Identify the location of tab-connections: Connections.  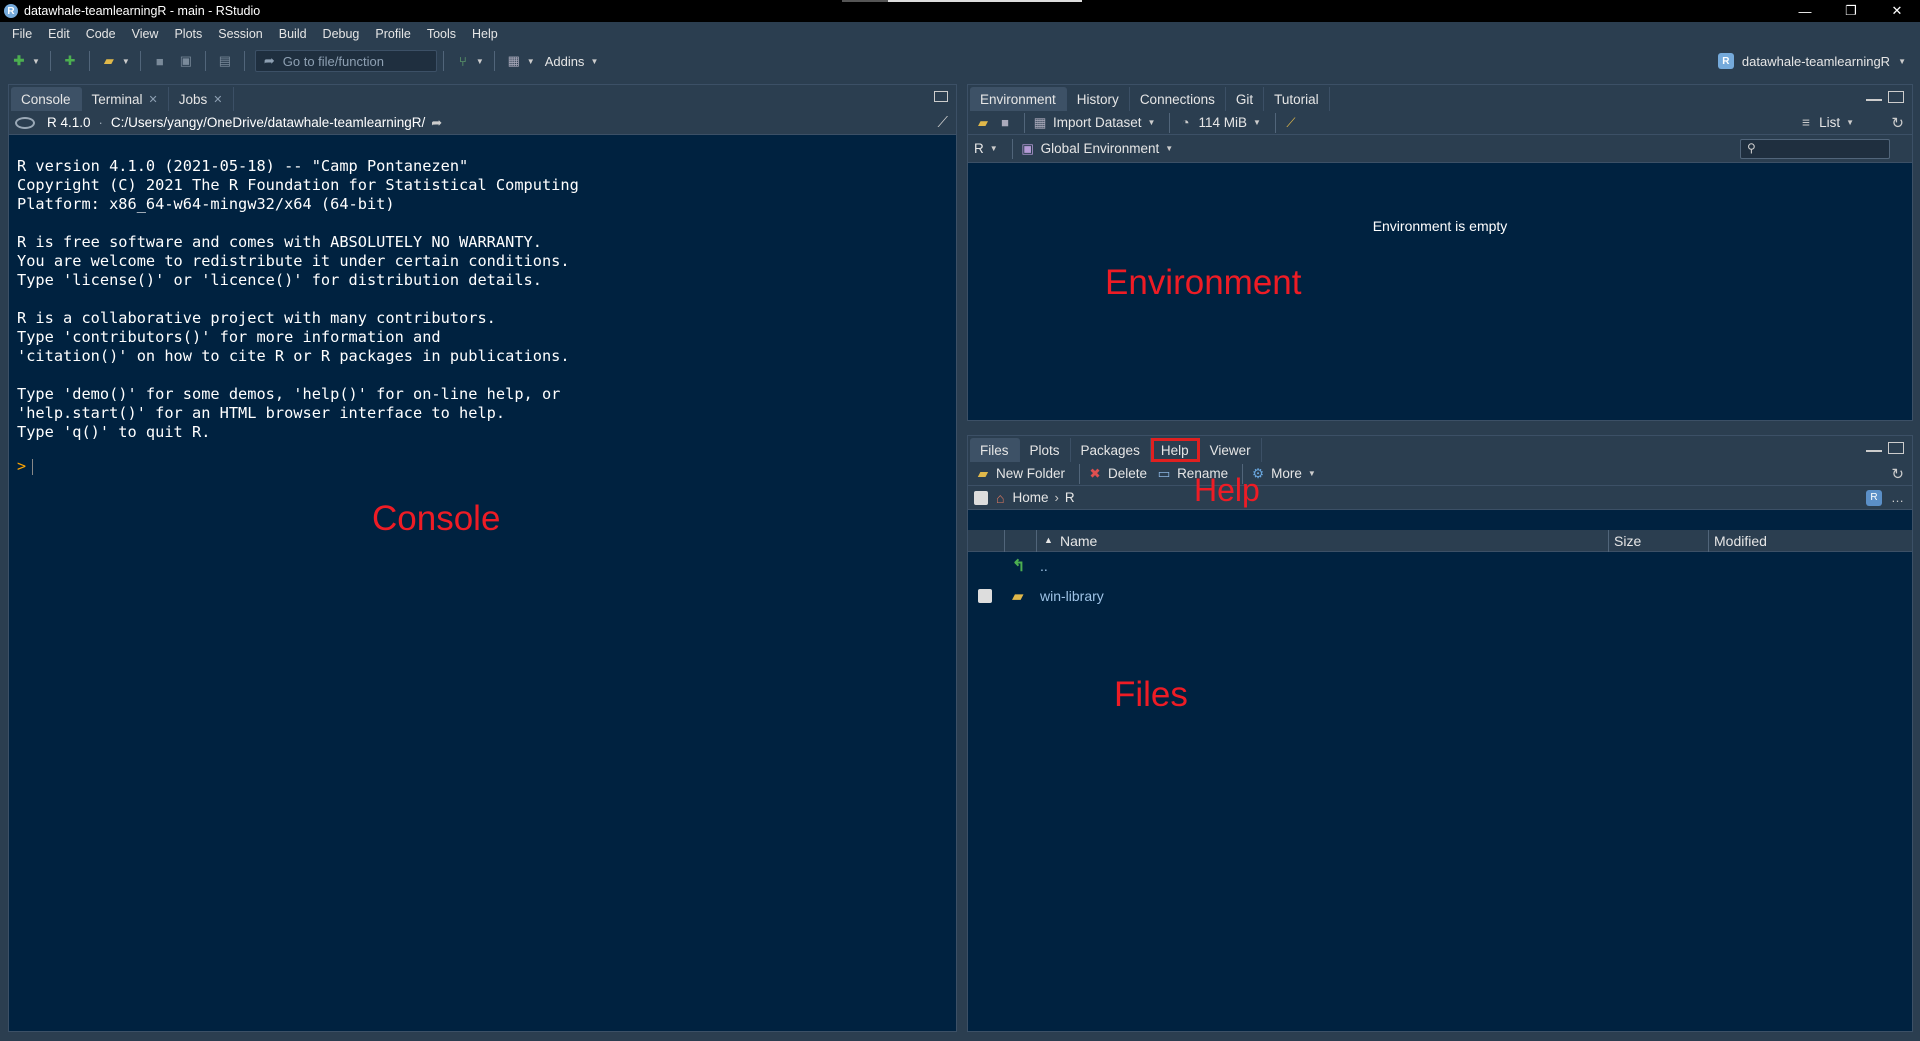
(1178, 99).